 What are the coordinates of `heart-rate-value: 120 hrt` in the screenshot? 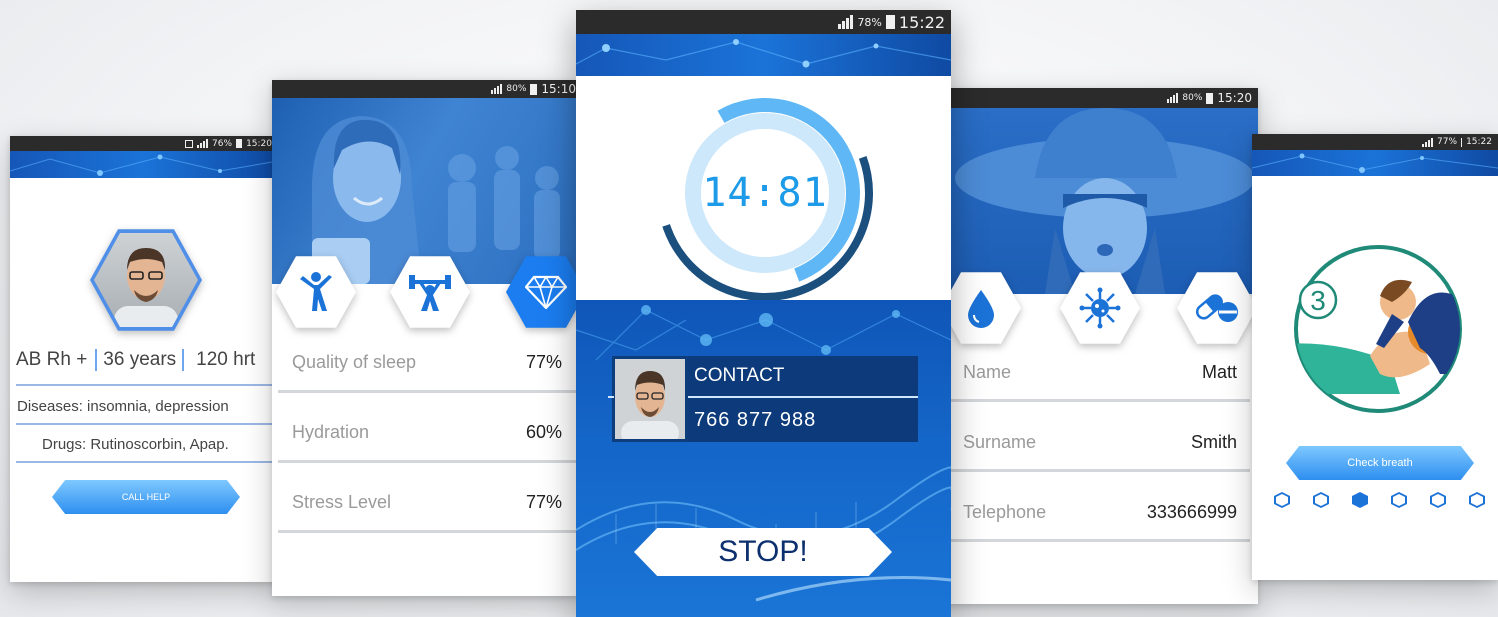 It's located at (226, 359).